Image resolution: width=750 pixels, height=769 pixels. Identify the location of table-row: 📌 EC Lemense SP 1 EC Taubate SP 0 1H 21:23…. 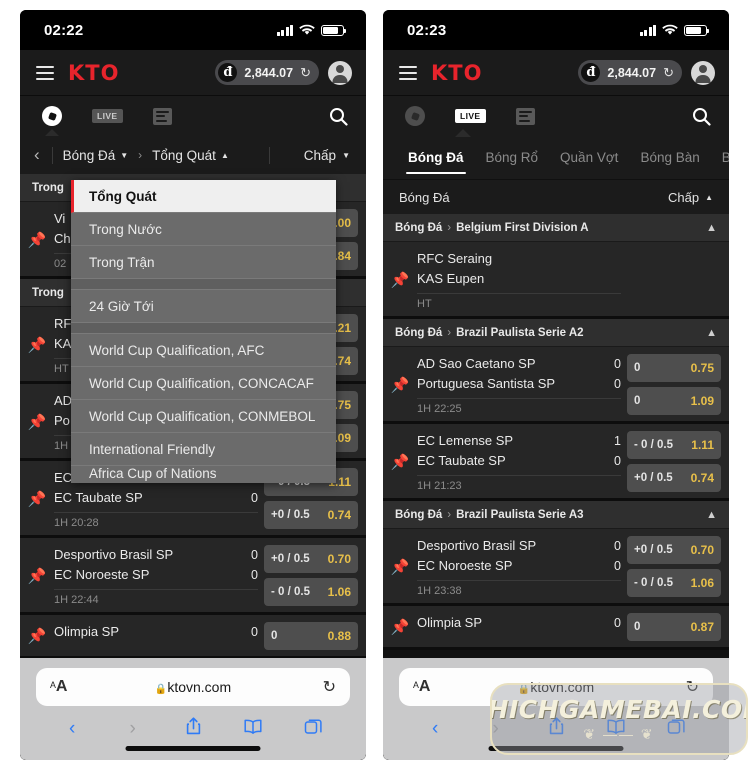
(556, 462).